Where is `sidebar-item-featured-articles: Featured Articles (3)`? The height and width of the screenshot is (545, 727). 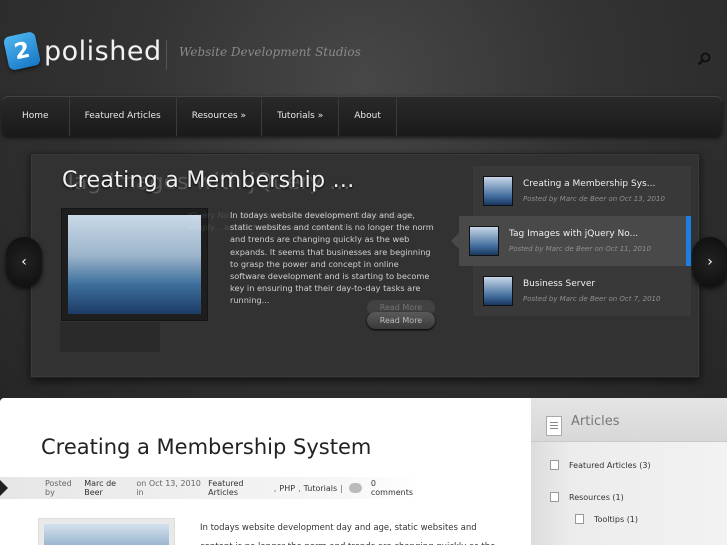 sidebar-item-featured-articles: Featured Articles (3) is located at coordinates (600, 465).